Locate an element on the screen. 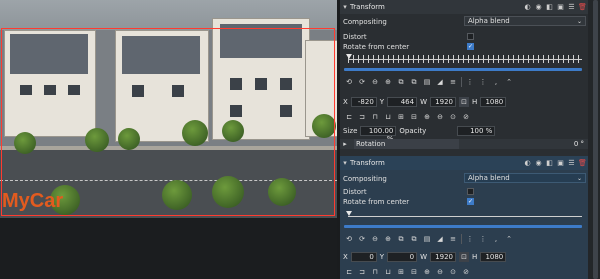  compositing-row: Compositing Alpha blend ⌄ is located at coordinates (464, 21).